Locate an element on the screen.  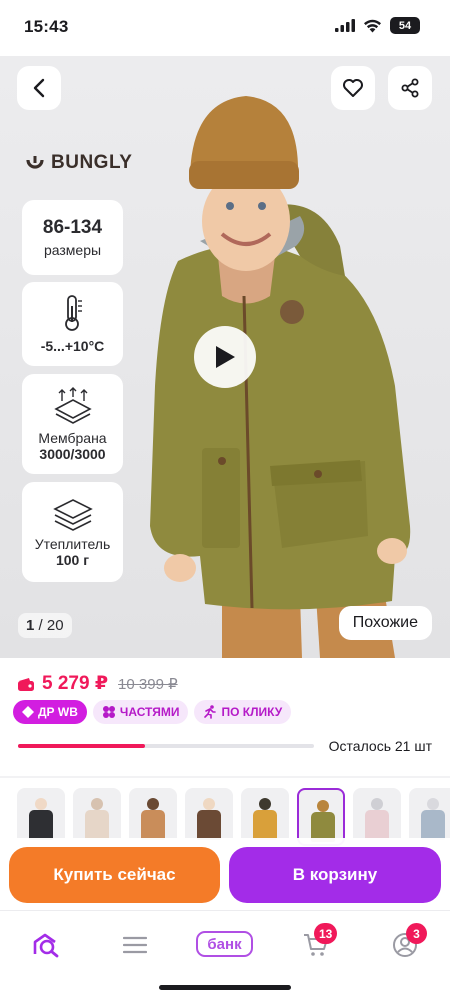
play-video-button is located at coordinates (225, 357).